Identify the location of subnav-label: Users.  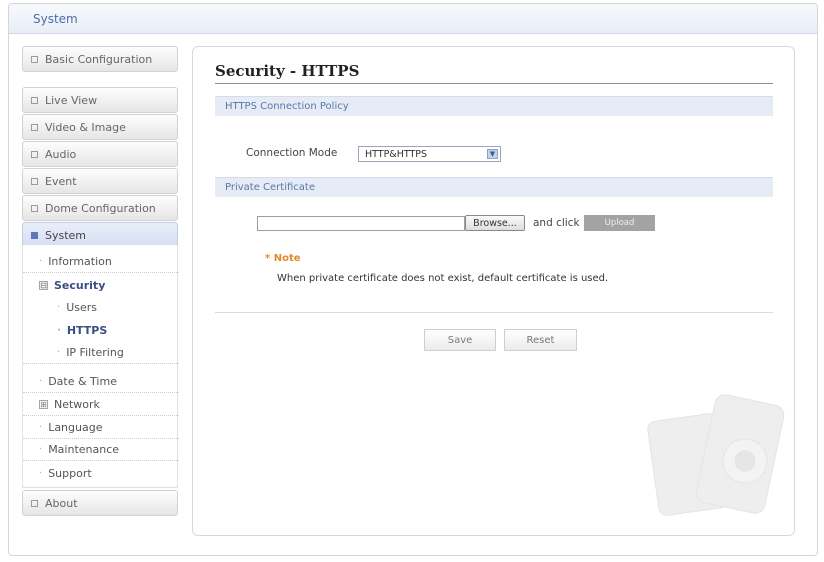
(81, 307).